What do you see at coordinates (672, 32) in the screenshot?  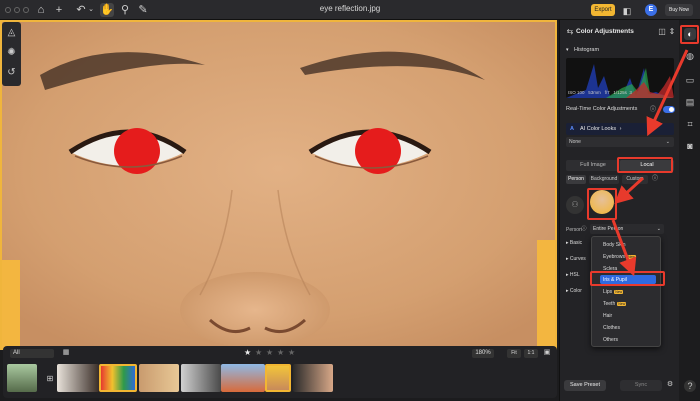 I see `panel-menu-icon: ⇕` at bounding box center [672, 32].